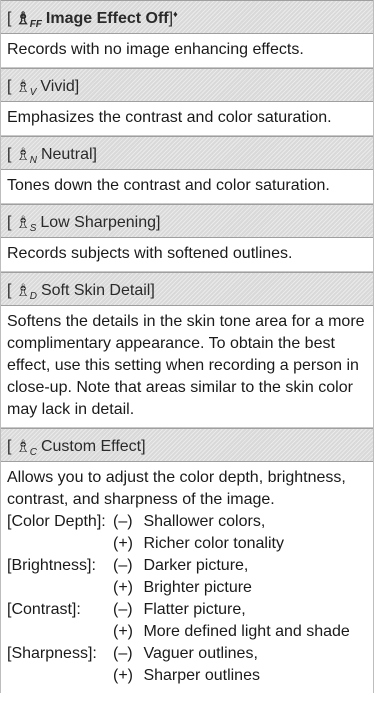  I want to click on section-title: Vivid, so click(57, 86).